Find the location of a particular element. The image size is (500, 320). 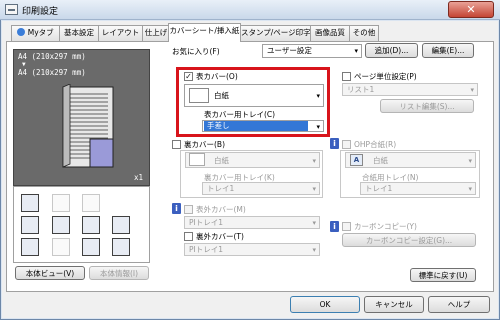

device-view-button: 本体ビュー(V) is located at coordinates (50, 273).